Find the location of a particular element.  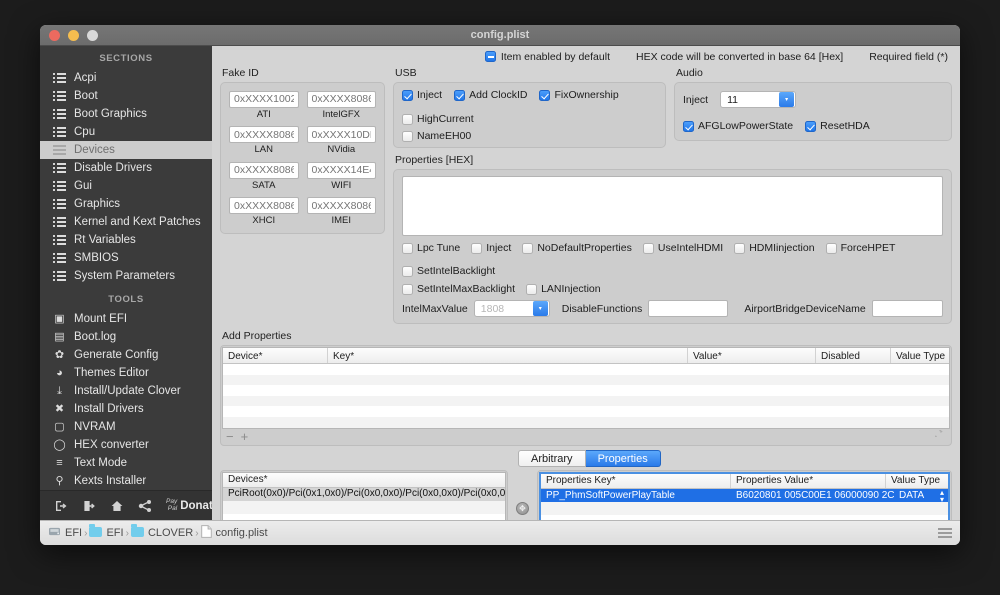

value-type-stepper: ▴ ▾ is located at coordinates (942, 495).